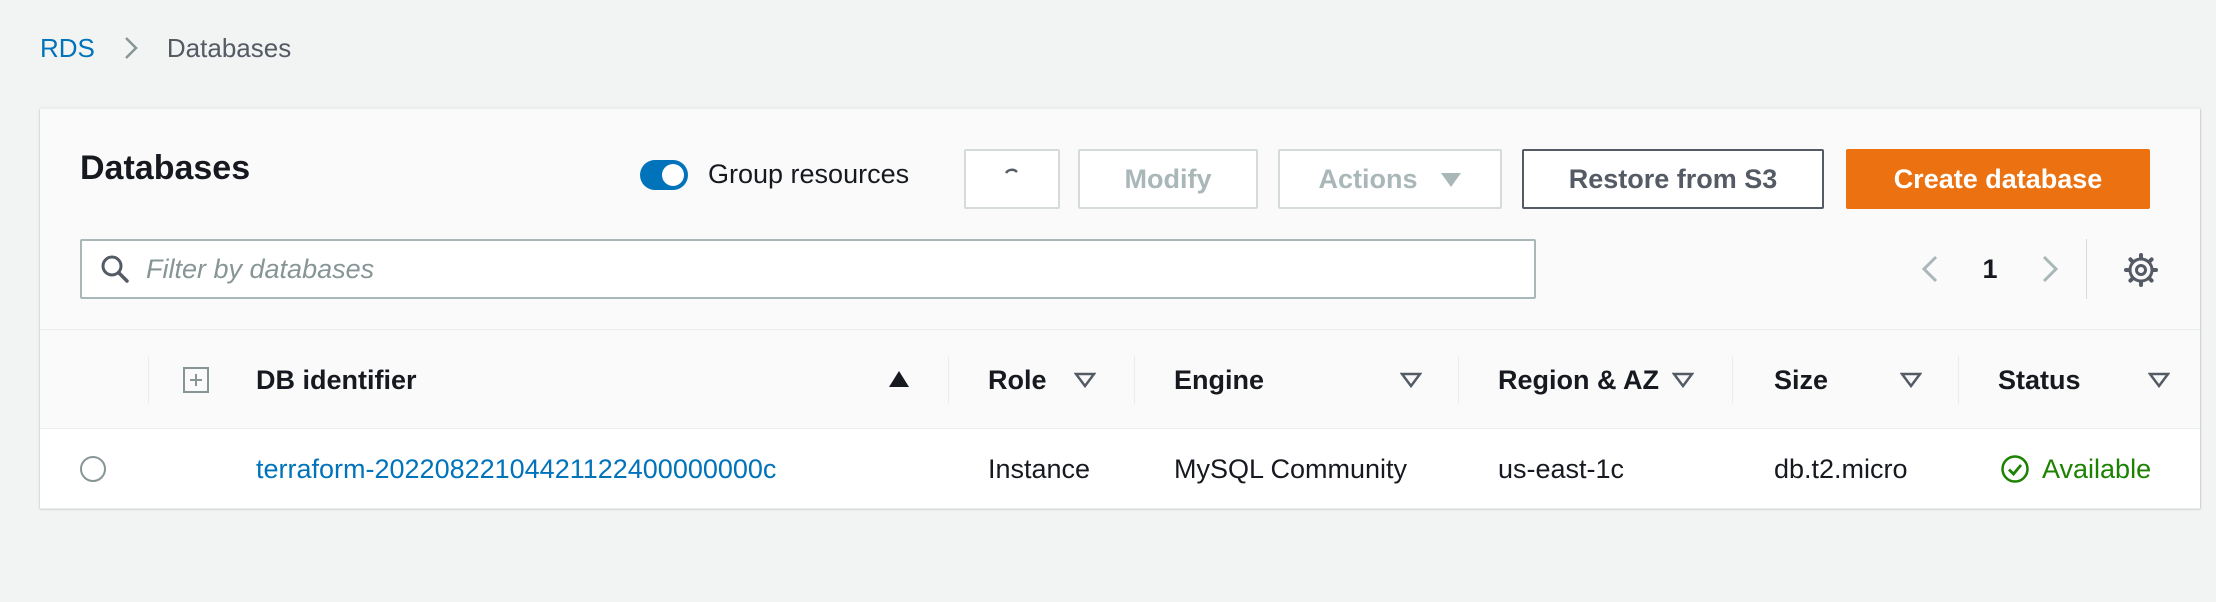  Describe the element at coordinates (131, 48) in the screenshot. I see `chevron-right-icon` at that location.